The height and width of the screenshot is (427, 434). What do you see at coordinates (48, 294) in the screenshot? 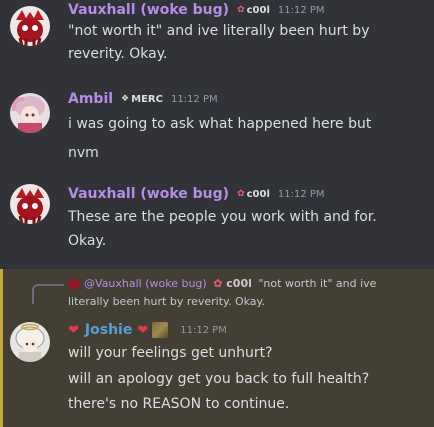
I see `reply-connector` at bounding box center [48, 294].